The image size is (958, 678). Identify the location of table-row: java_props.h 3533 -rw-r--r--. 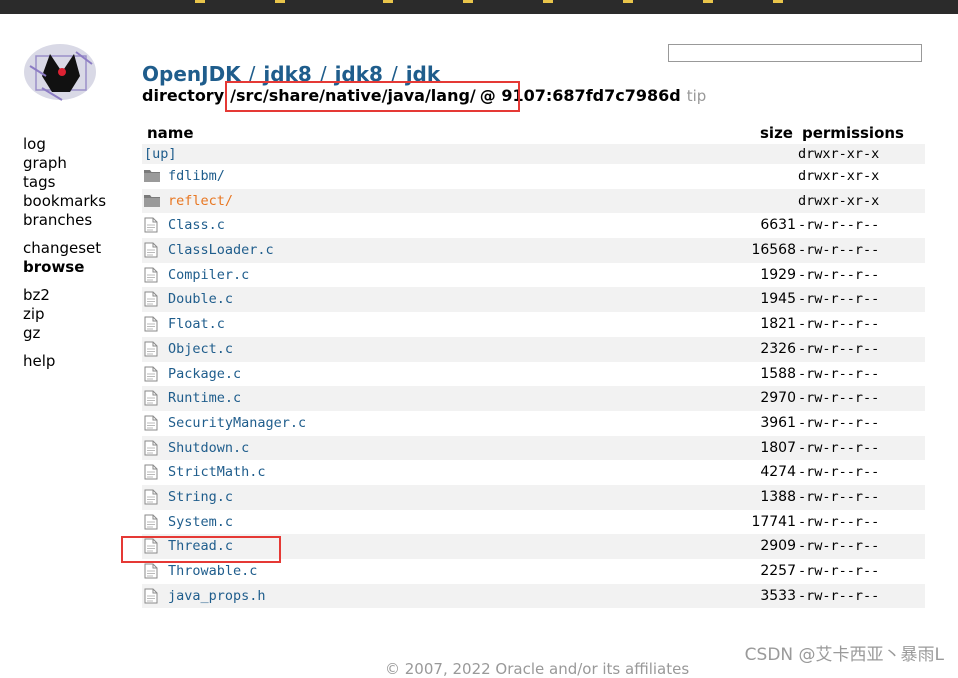
(533, 596).